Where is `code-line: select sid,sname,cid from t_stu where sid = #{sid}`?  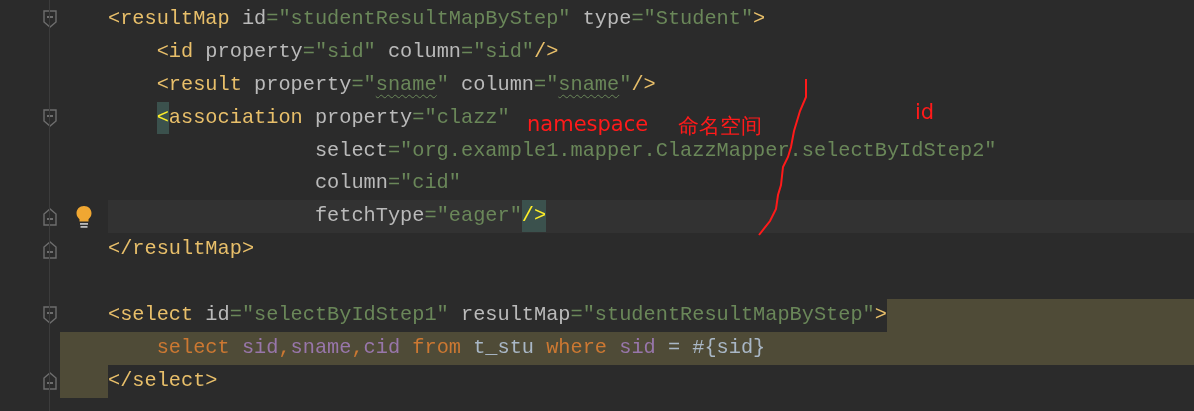
code-line: select sid,sname,cid from t_stu where sid = #{sid} is located at coordinates (460, 347).